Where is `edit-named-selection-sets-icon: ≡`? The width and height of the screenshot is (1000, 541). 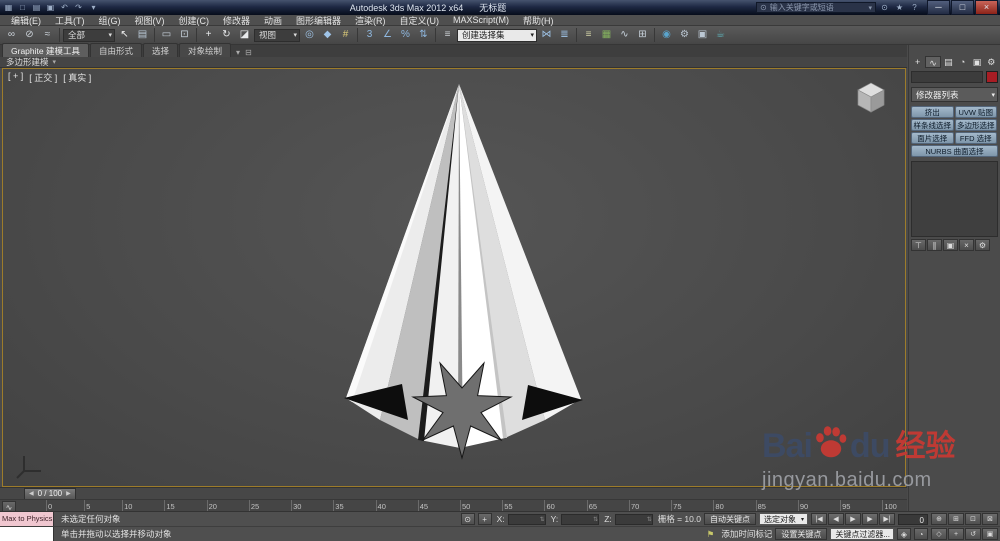 edit-named-selection-sets-icon: ≡ is located at coordinates (447, 35).